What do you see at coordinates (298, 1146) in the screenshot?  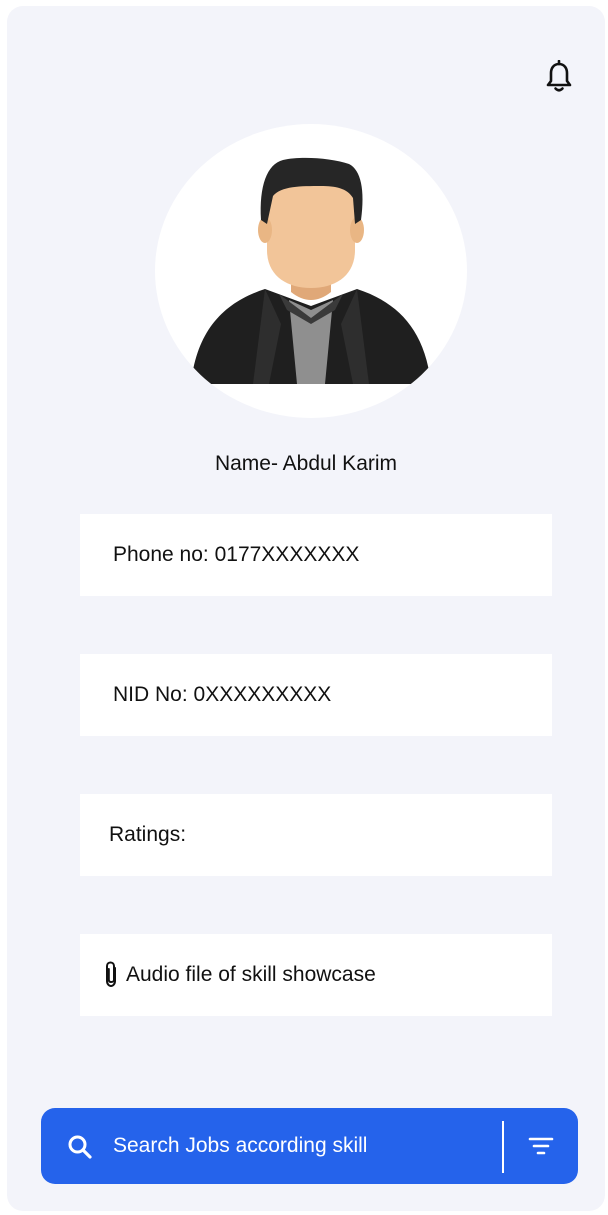 I see `search-input` at bounding box center [298, 1146].